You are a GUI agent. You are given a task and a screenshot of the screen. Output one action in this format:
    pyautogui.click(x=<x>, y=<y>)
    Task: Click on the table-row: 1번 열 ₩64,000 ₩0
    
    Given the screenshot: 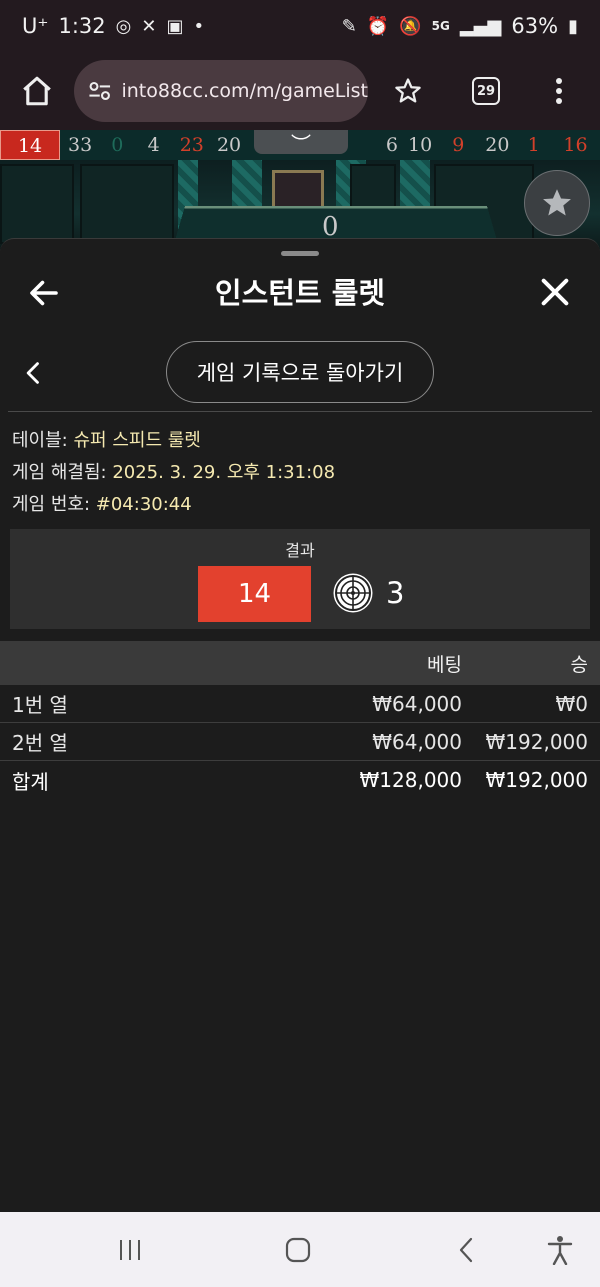 What is the action you would take?
    pyautogui.click(x=300, y=704)
    